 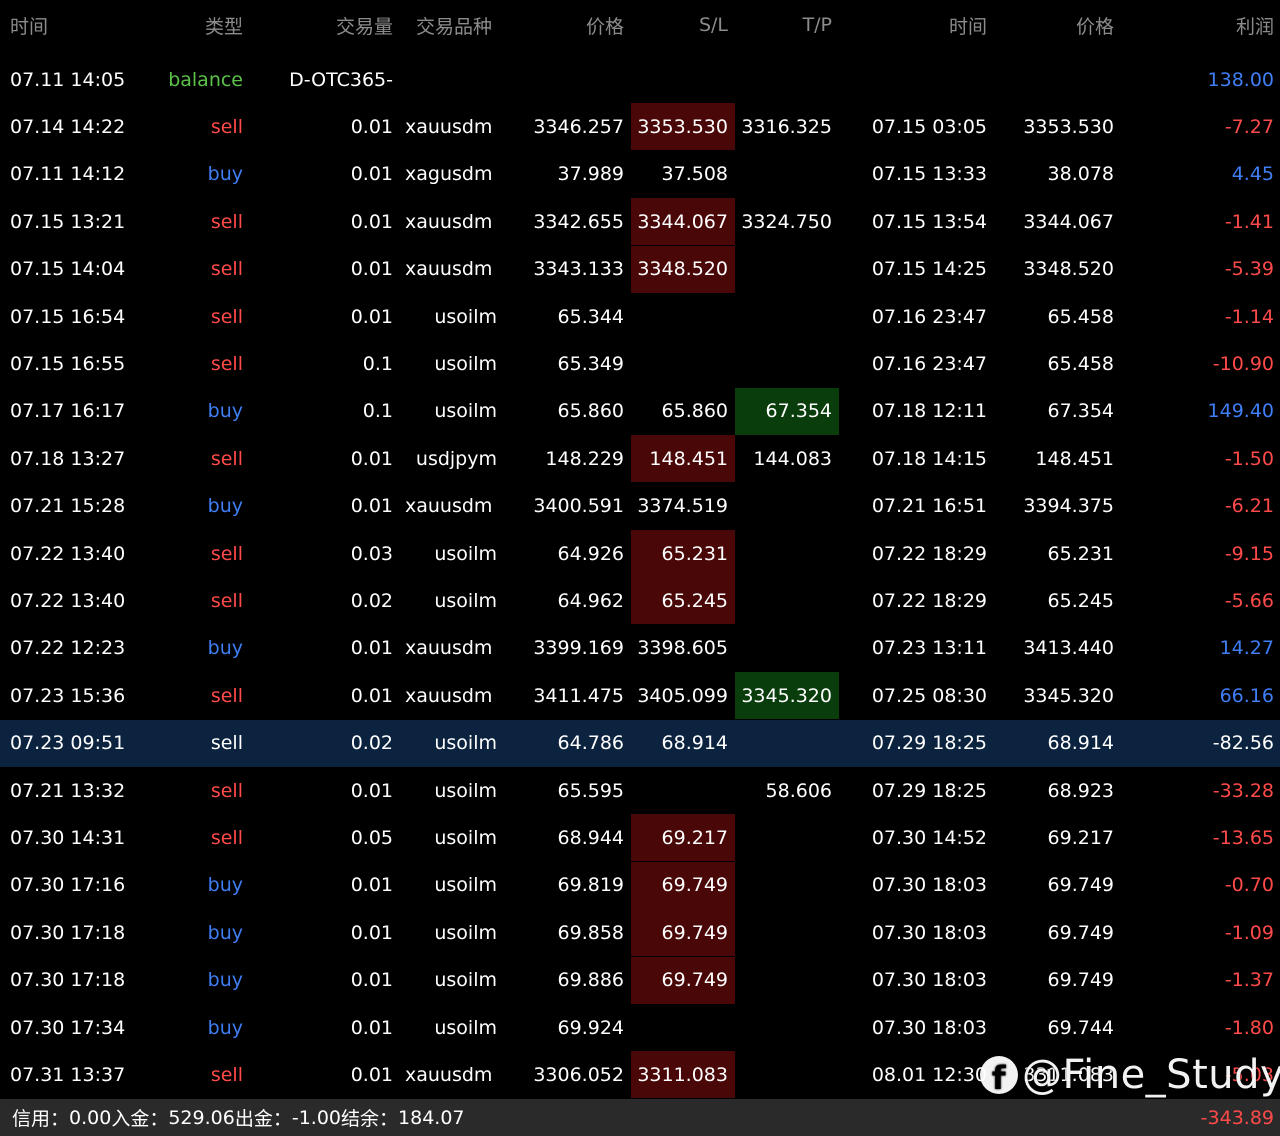 I want to click on cell-profit: -1.37, so click(x=1249, y=980).